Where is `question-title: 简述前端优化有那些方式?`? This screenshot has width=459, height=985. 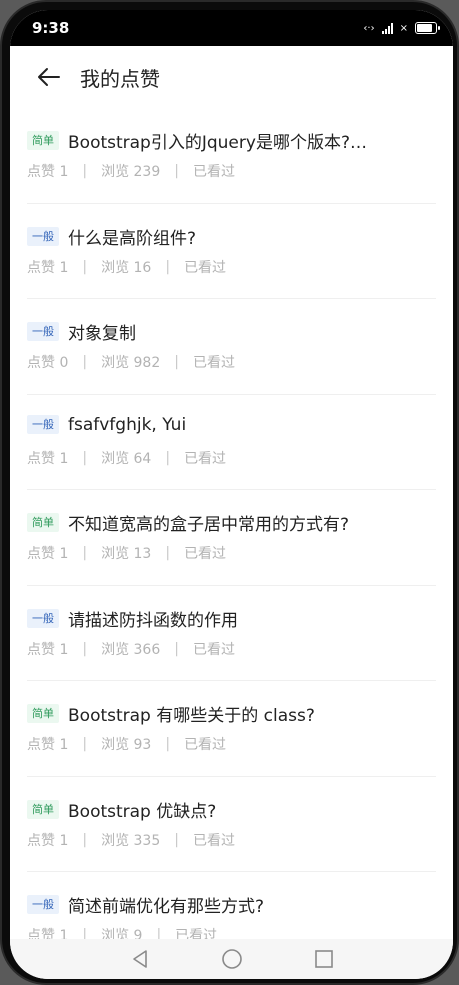
question-title: 简述前端优化有那些方式? is located at coordinates (166, 907).